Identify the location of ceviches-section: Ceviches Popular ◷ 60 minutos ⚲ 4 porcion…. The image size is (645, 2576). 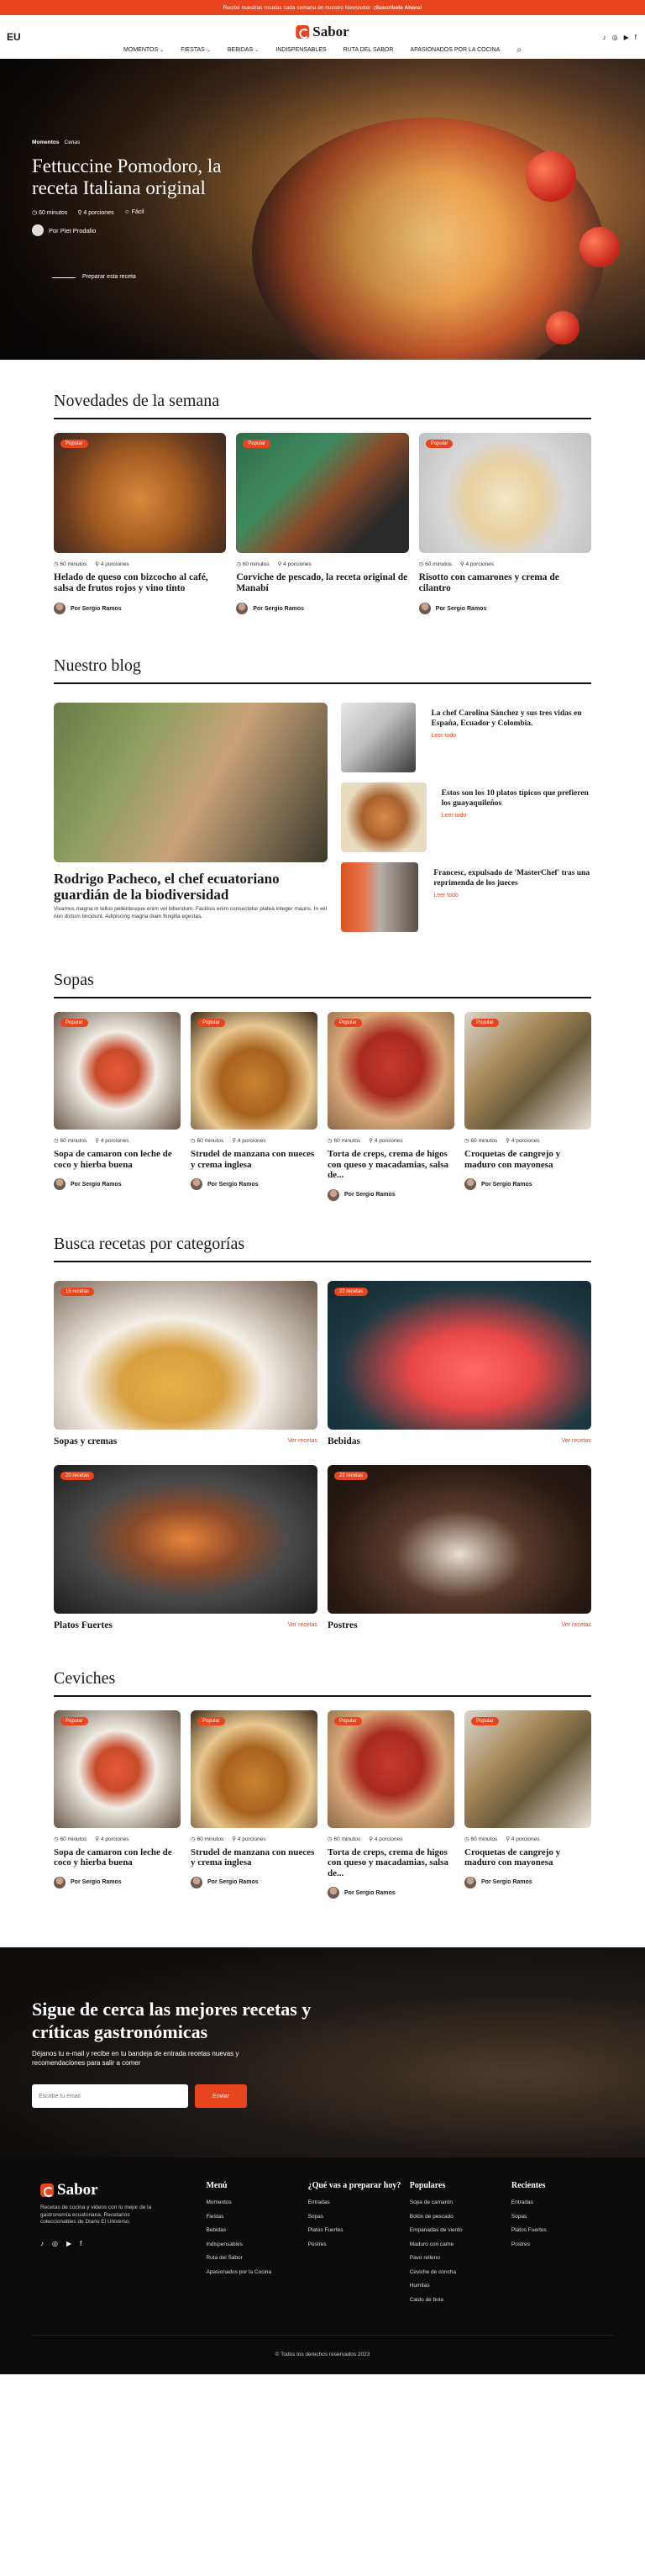
(322, 1769).